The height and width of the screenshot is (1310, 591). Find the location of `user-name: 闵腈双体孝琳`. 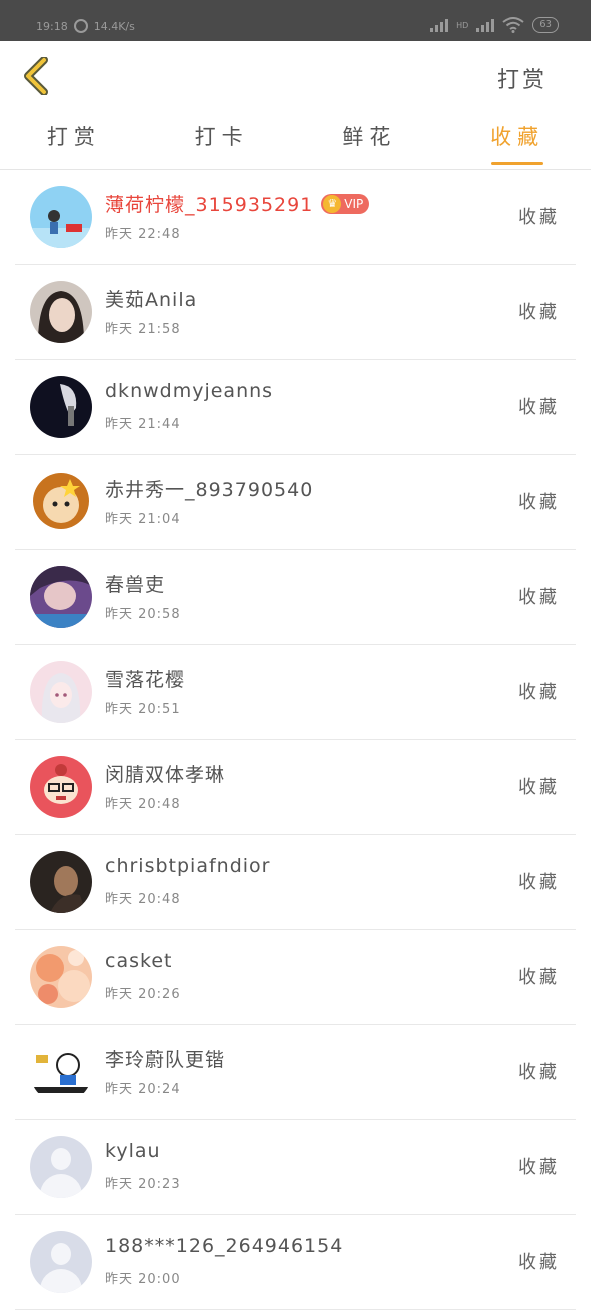

user-name: 闵腈双体孝琳 is located at coordinates (165, 775).